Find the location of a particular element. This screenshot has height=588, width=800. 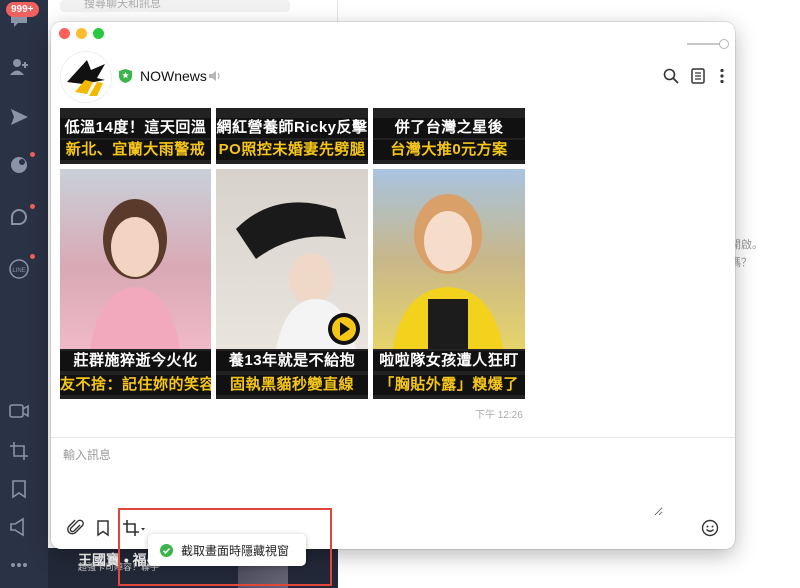

news-headline: 啦啦隊女孩遭人狂盯 is located at coordinates (449, 361).